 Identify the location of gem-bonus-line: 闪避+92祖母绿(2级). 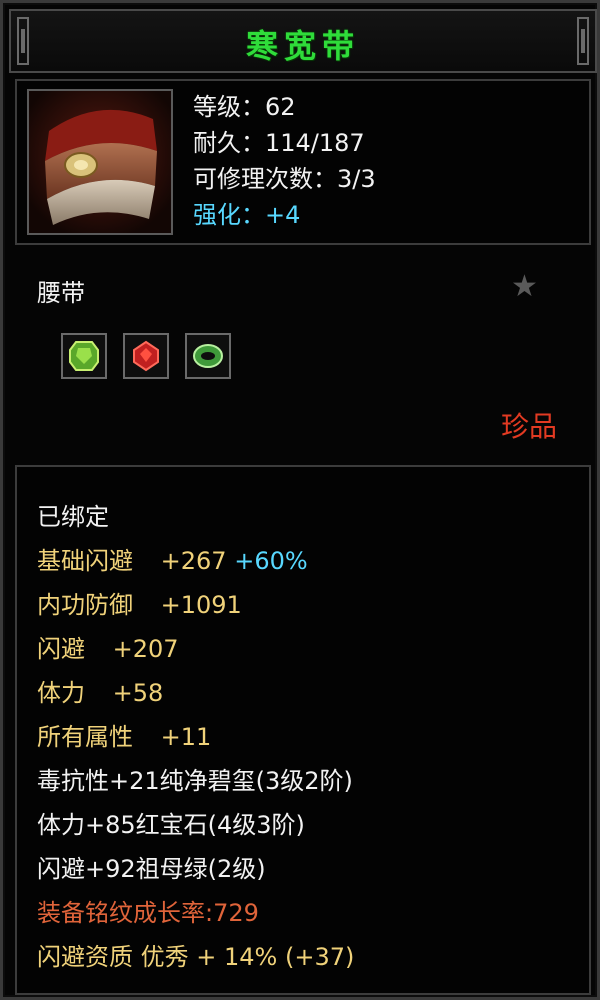
(151, 869).